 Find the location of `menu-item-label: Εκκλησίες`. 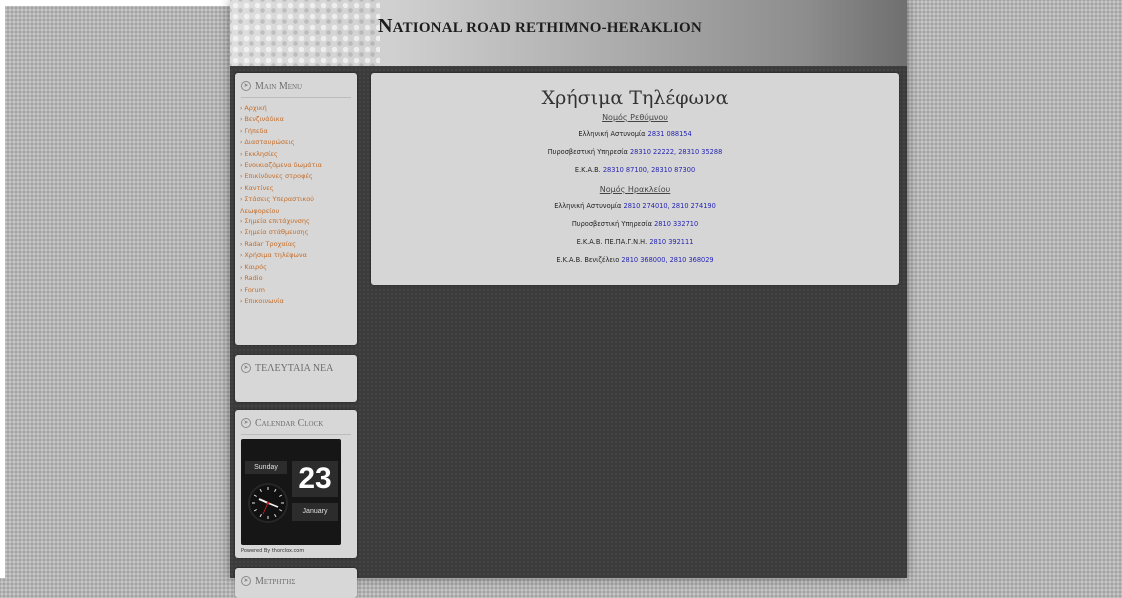

menu-item-label: Εκκλησίες is located at coordinates (261, 153).